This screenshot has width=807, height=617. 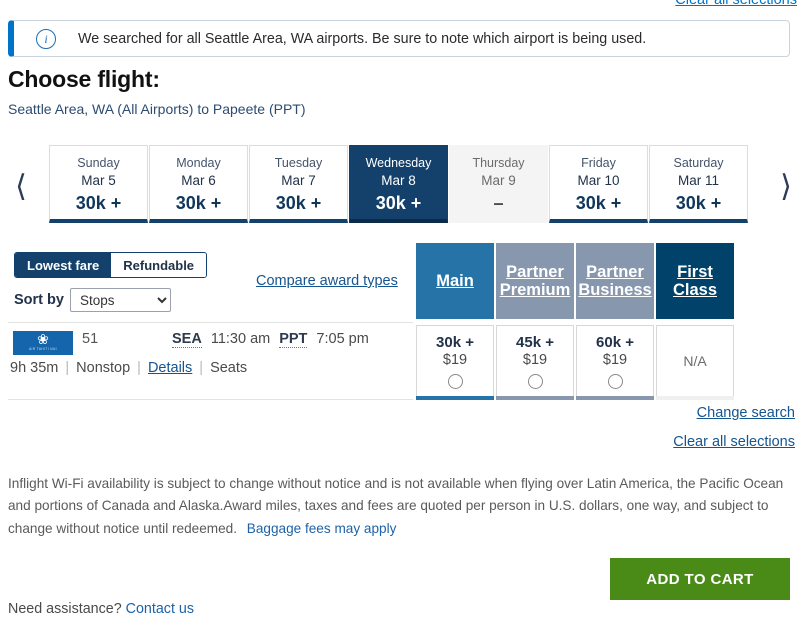 What do you see at coordinates (84, 79) in the screenshot?
I see `page-title: Choose flight:` at bounding box center [84, 79].